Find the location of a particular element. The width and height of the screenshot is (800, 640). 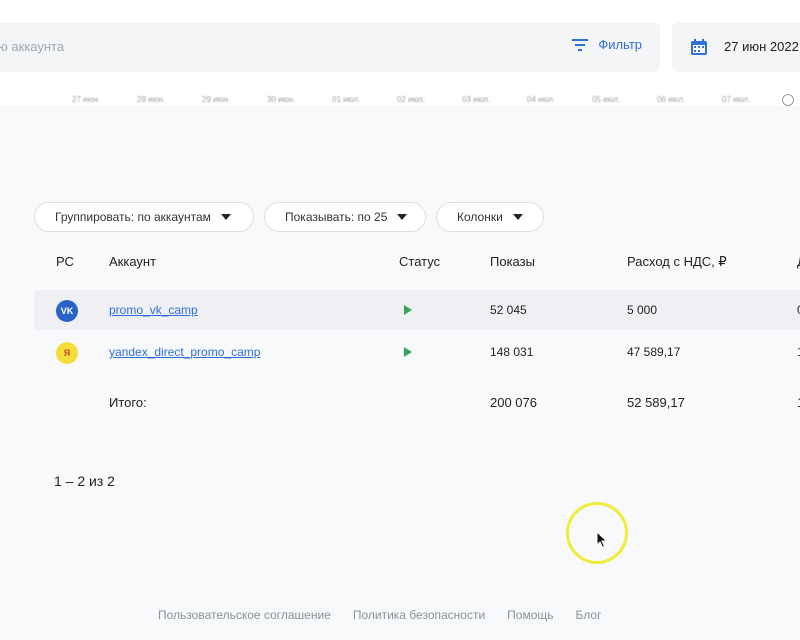

vk-icon: VK is located at coordinates (67, 311).